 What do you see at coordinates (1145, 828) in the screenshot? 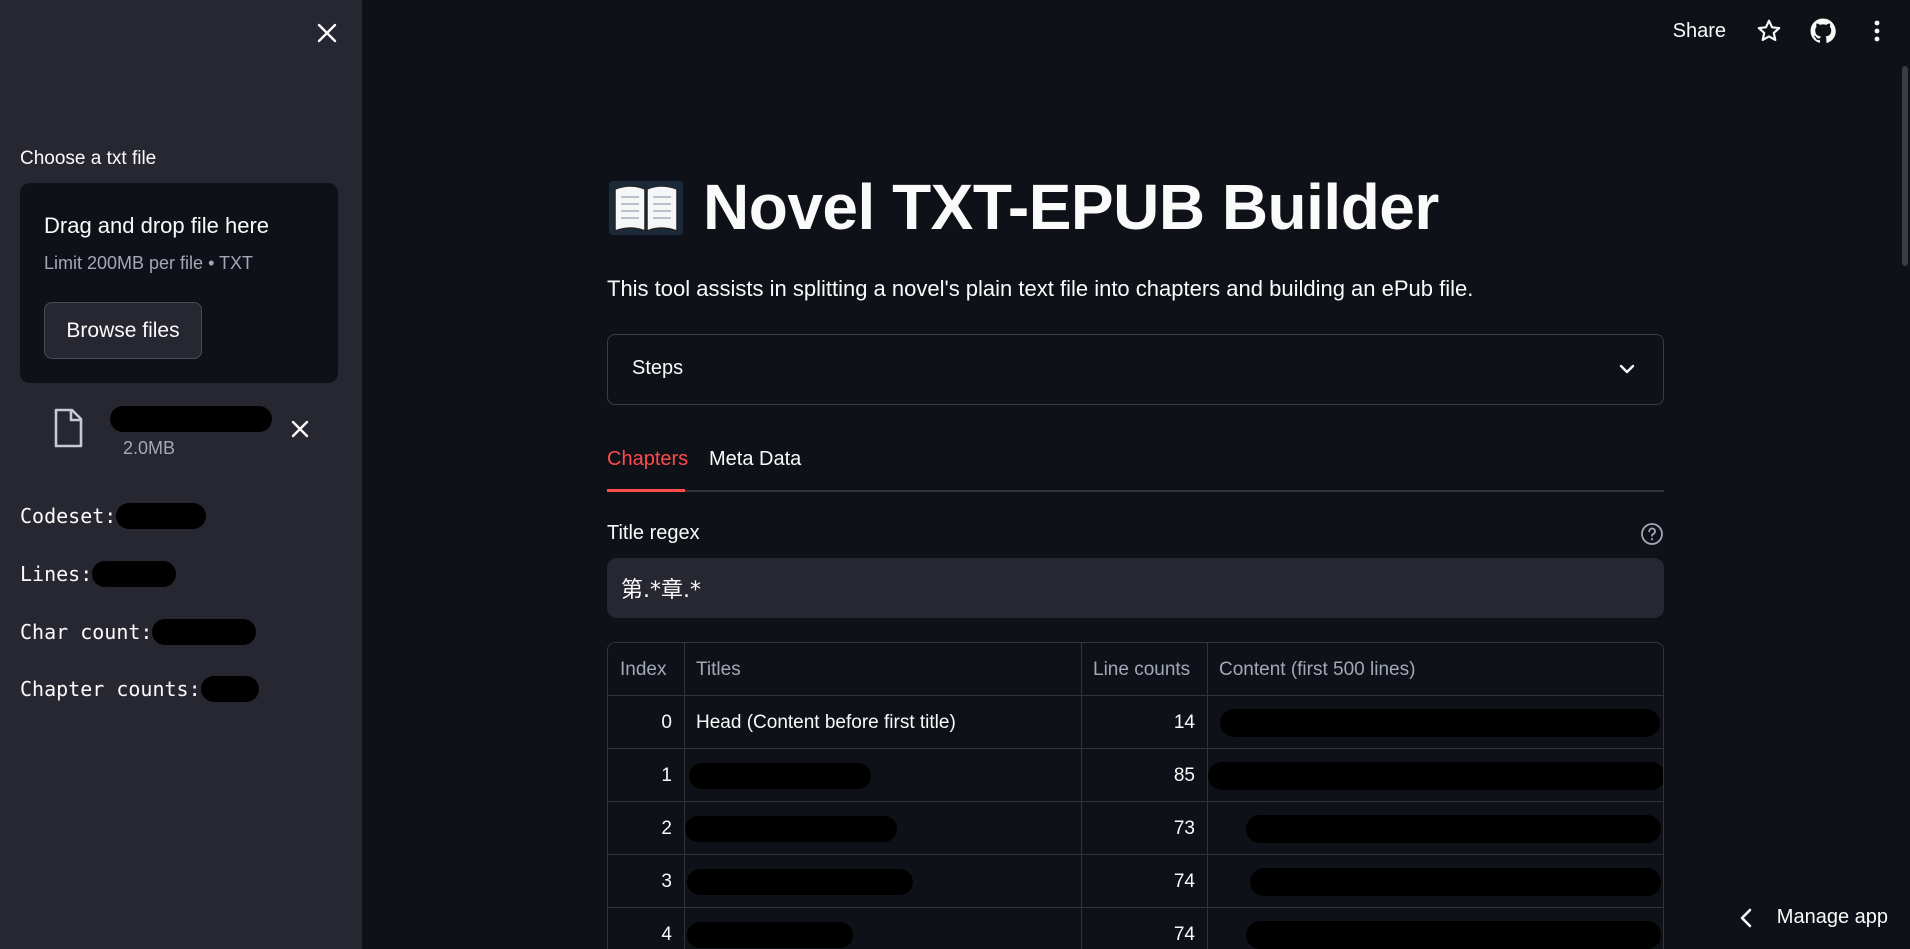
I see `cell-line-count: 73` at bounding box center [1145, 828].